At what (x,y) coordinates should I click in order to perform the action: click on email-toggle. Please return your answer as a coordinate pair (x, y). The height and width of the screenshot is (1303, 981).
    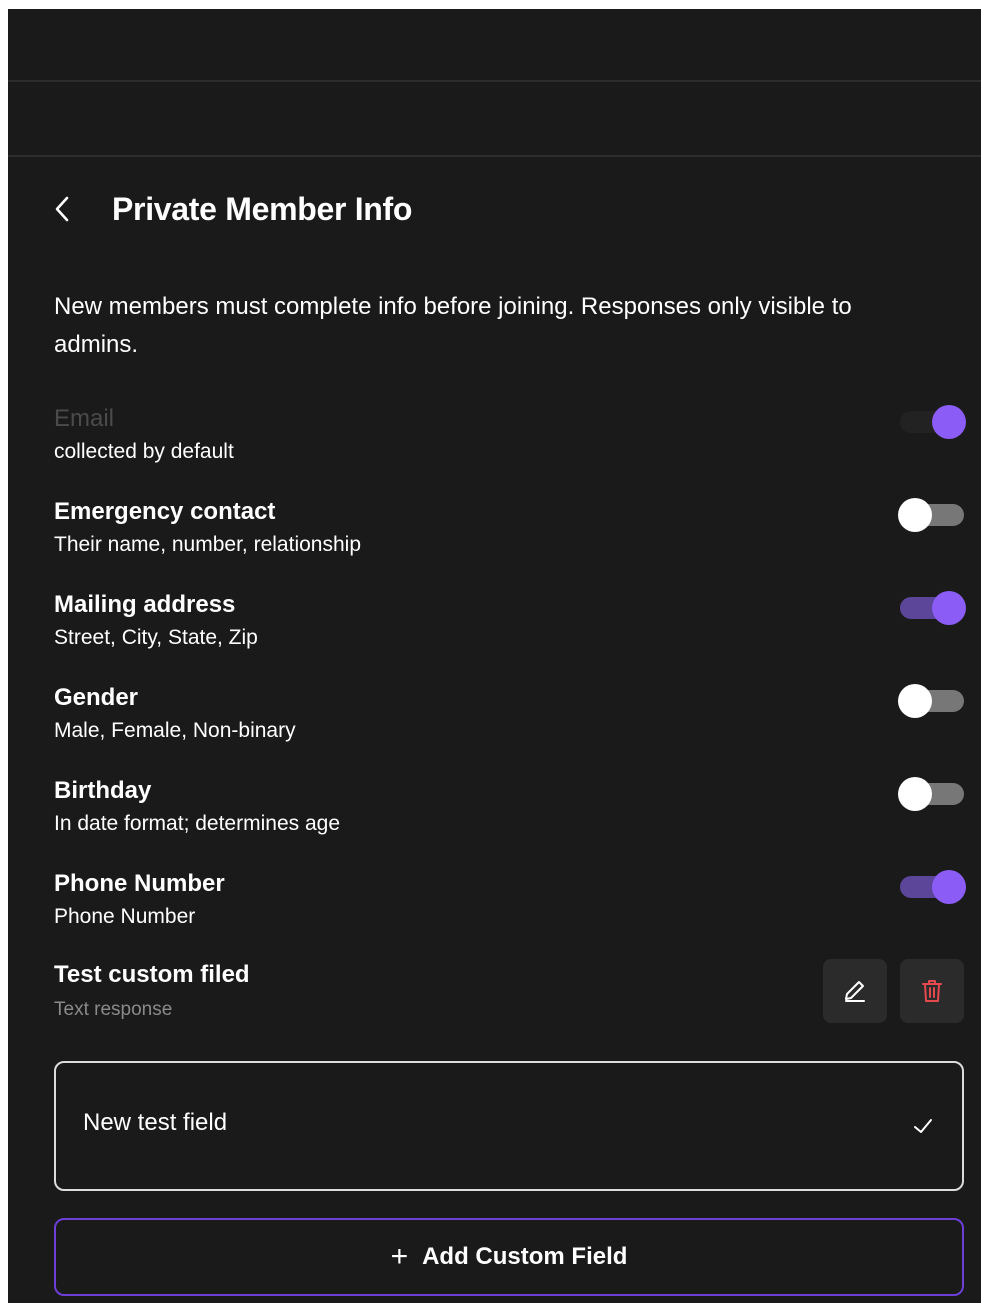
    Looking at the image, I should click on (933, 422).